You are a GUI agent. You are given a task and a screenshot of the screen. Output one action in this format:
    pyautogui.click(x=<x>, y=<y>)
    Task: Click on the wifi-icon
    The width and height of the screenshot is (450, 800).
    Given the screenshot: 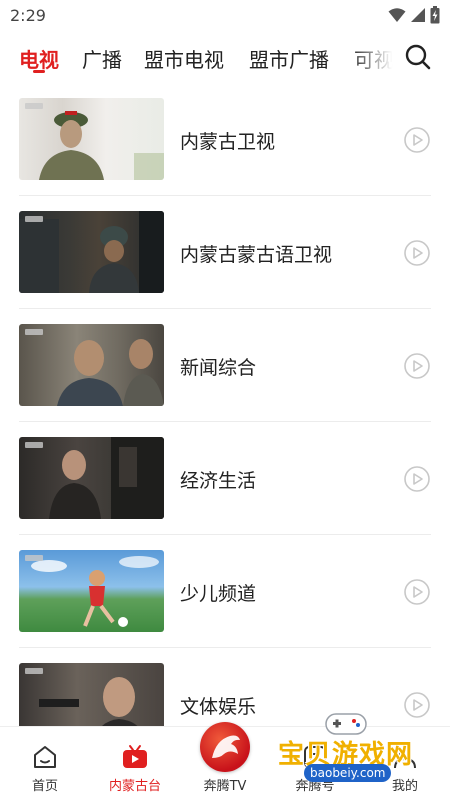 What is the action you would take?
    pyautogui.click(x=397, y=15)
    